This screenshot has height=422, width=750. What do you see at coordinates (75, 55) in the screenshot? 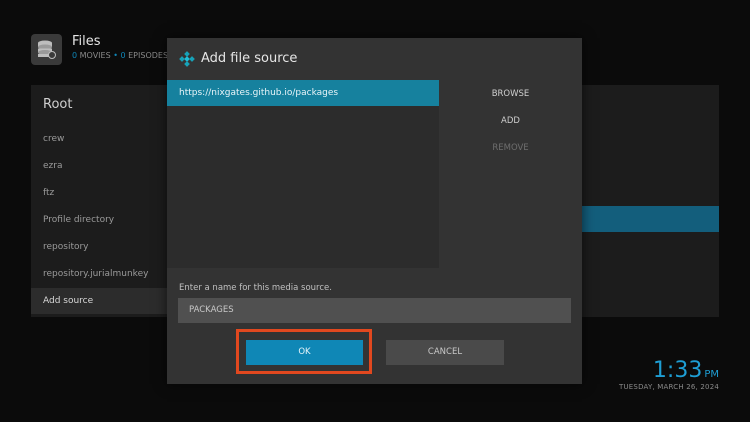
I see `movies-count: 0` at bounding box center [75, 55].